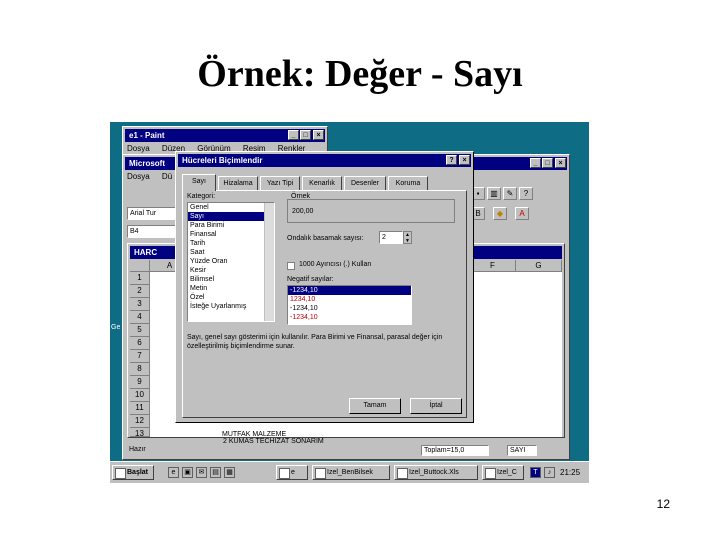 The height and width of the screenshot is (540, 720). Describe the element at coordinates (215, 472) in the screenshot. I see `quick-launch-icon: ▤` at that location.